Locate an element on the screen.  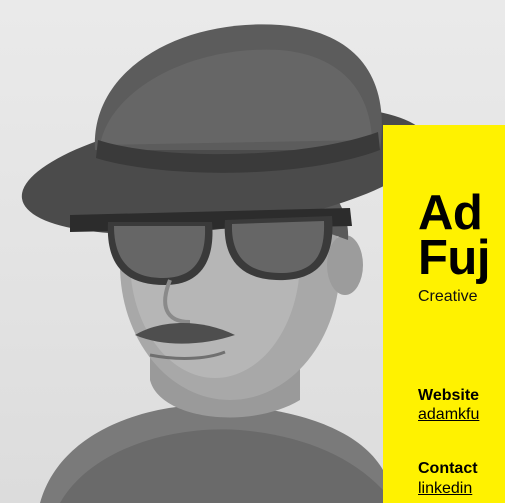
website-label: Website is located at coordinates (449, 395).